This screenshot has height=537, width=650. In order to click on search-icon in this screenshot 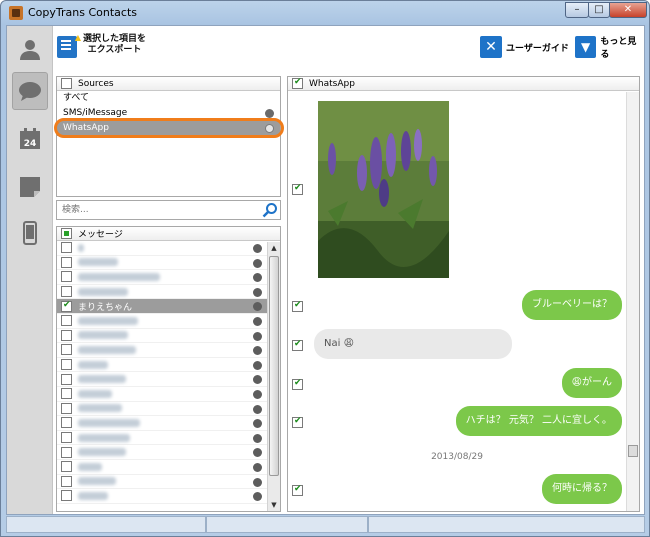, I will do `click(270, 210)`.